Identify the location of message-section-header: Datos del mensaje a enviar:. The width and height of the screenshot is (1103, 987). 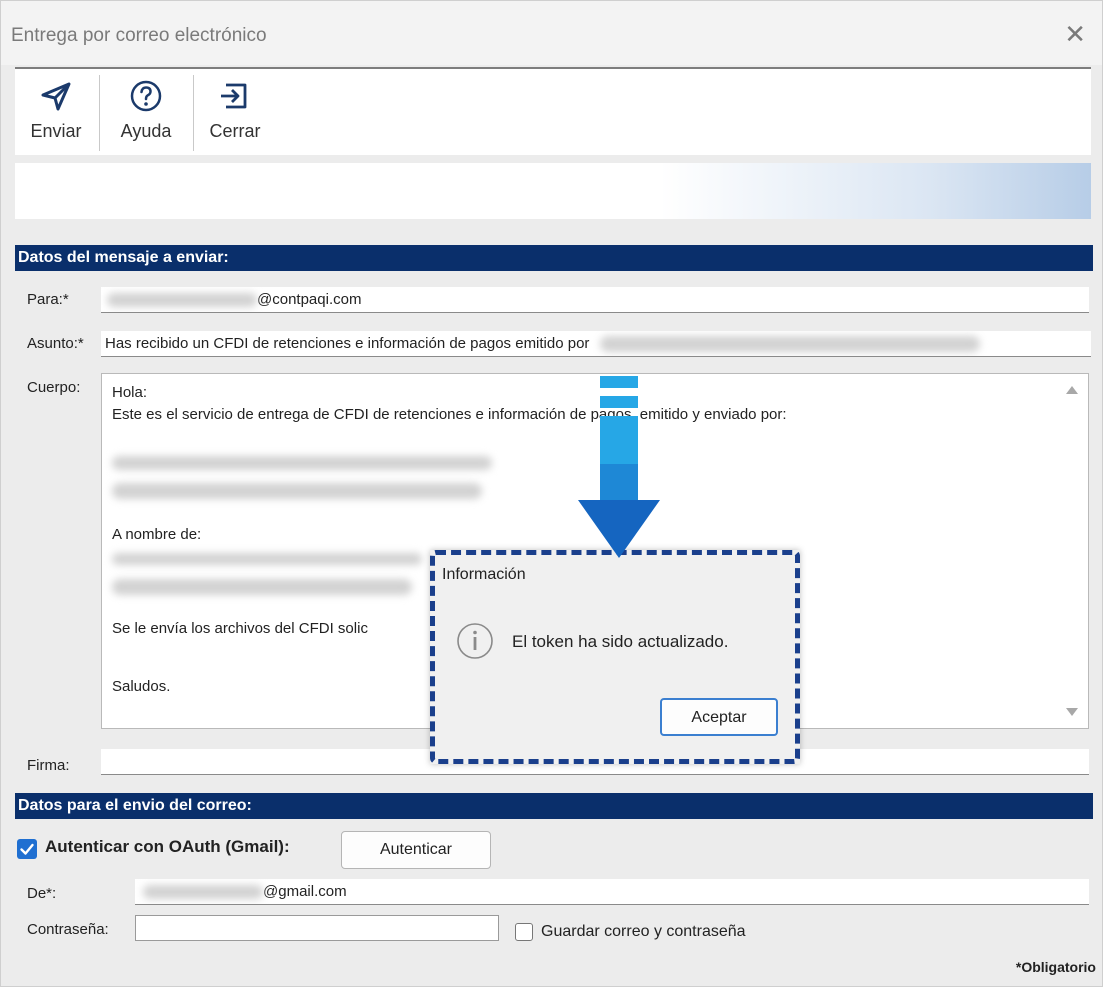
(554, 258).